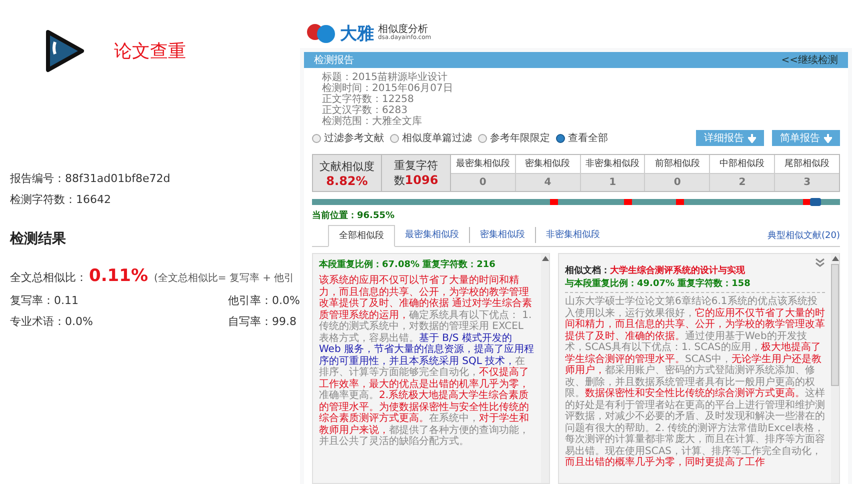  What do you see at coordinates (118, 276) in the screenshot?
I see `total-value: 0.11%` at bounding box center [118, 276].